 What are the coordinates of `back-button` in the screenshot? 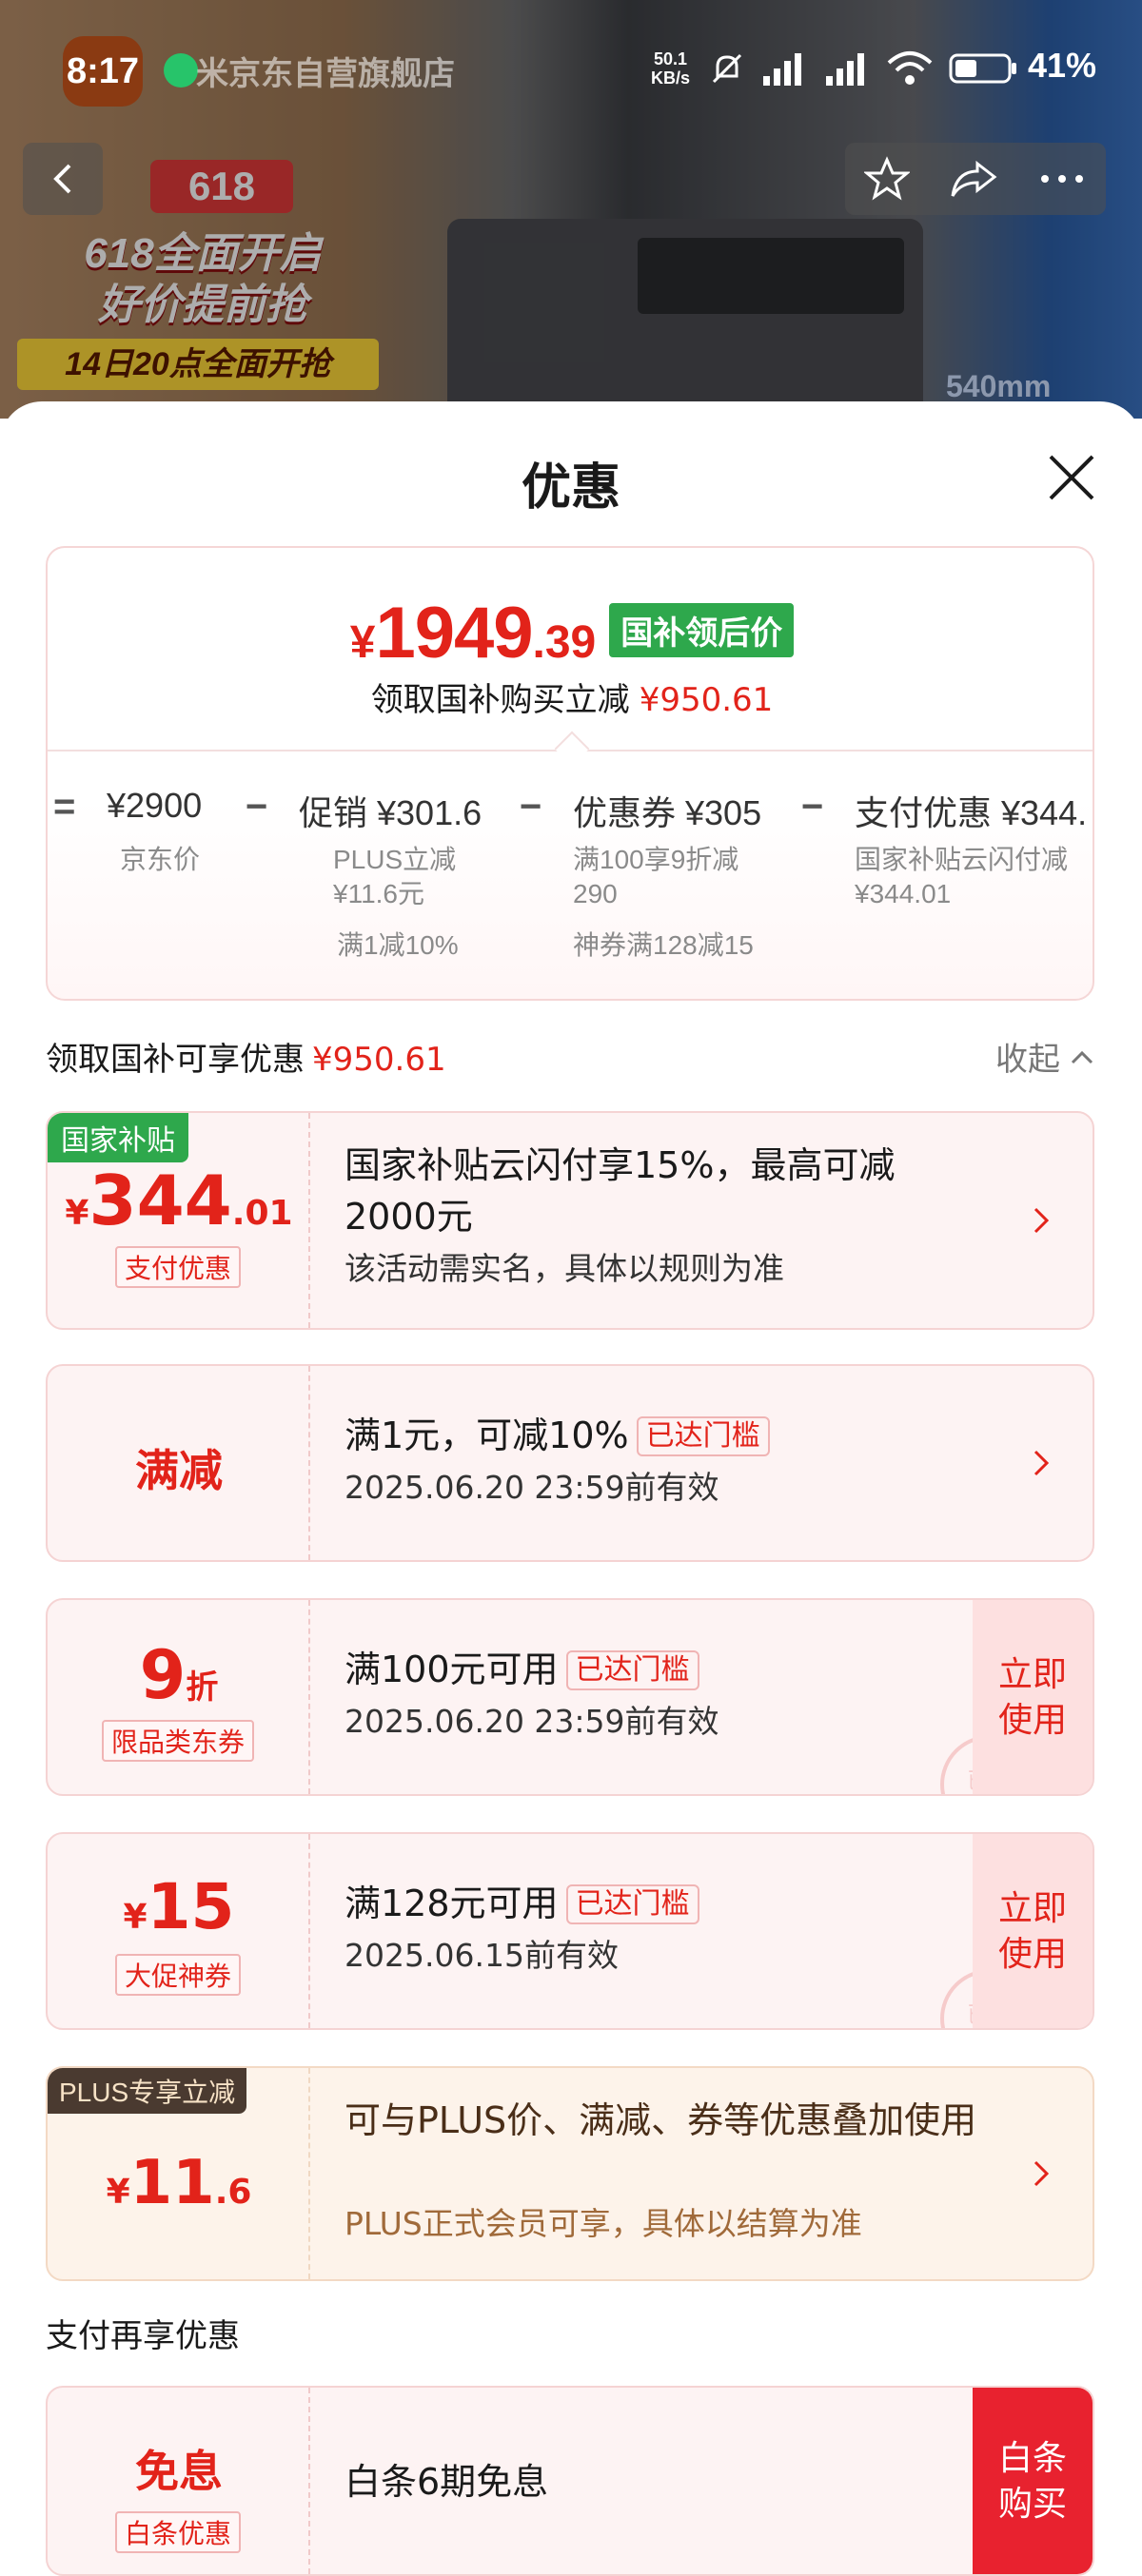 It's located at (63, 179).